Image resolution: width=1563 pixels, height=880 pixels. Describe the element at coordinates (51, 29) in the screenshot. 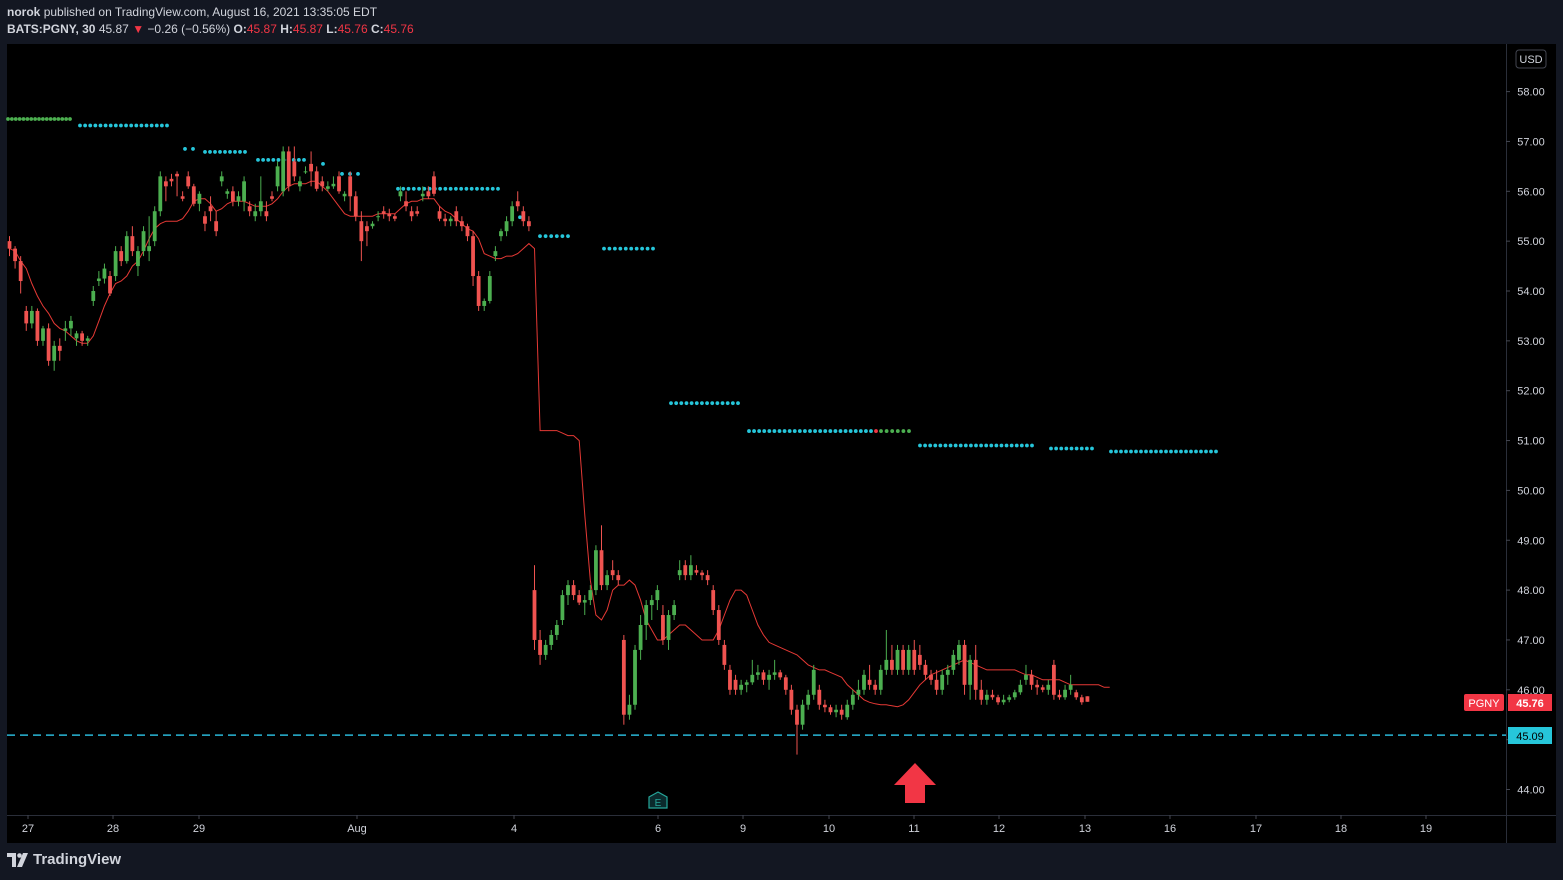

I see `symbol-interval: BATS:PGNY, 30` at that location.